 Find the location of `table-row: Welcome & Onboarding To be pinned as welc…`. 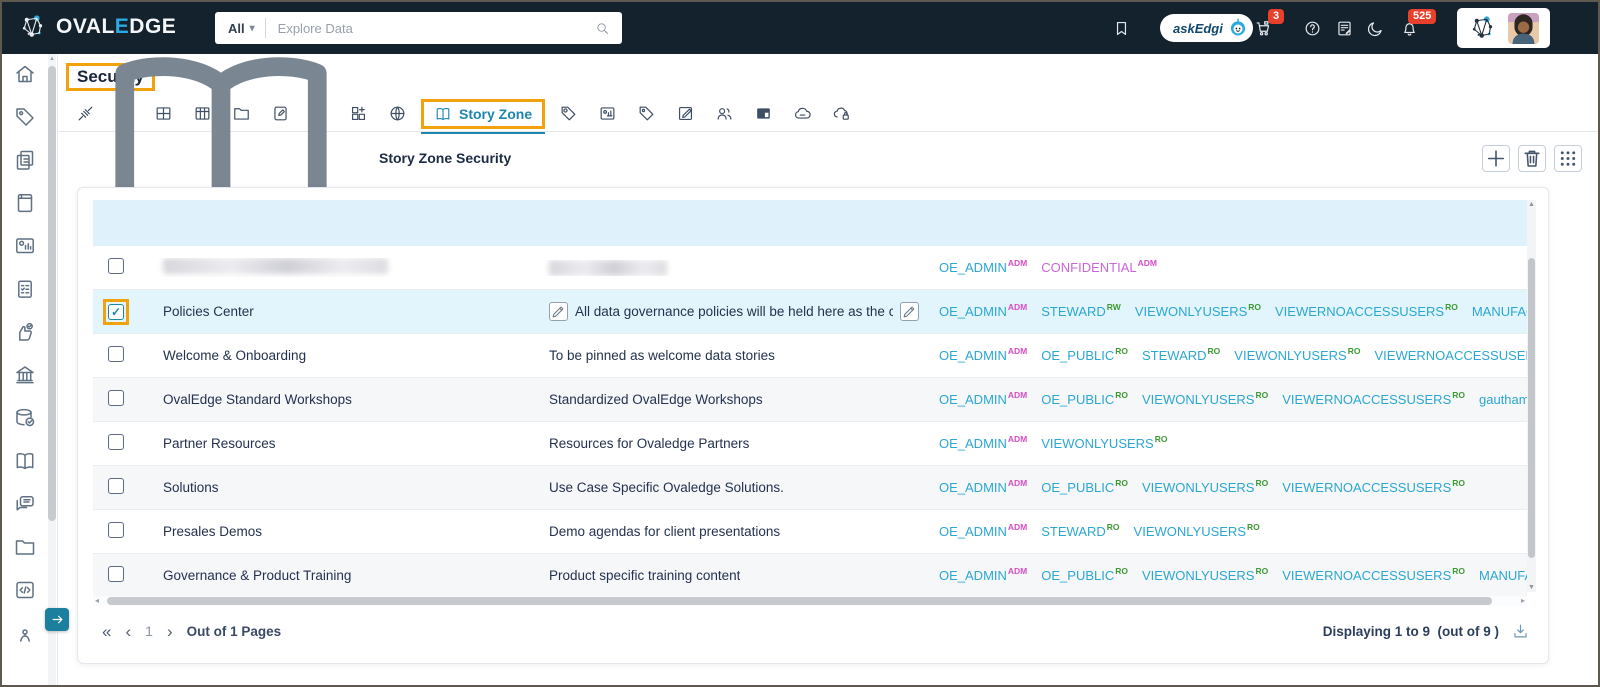

table-row: Welcome & Onboarding To be pinned as welc… is located at coordinates (810, 356).